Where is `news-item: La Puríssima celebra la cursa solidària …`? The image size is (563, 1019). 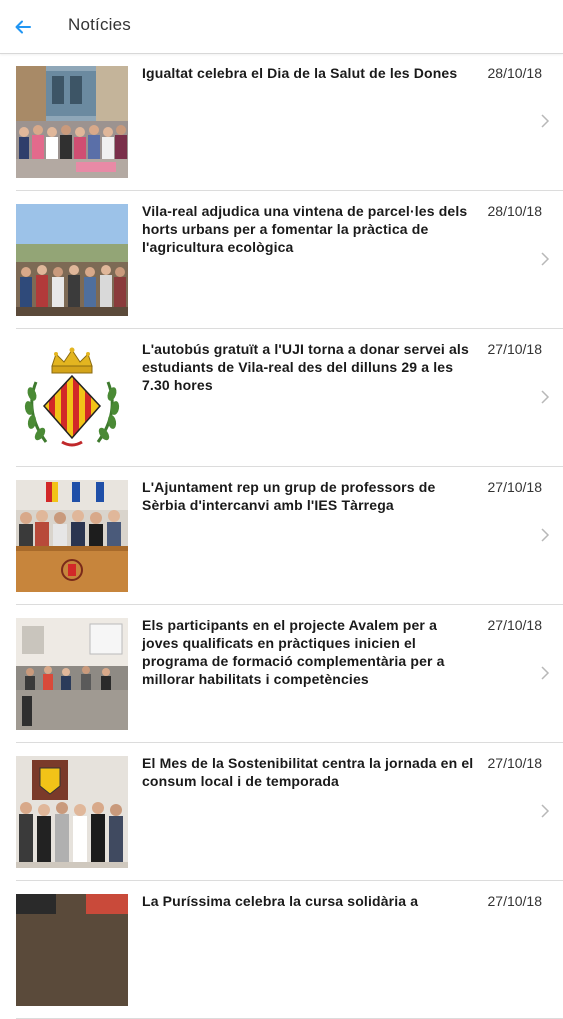 news-item: La Puríssima celebra la cursa solidària … is located at coordinates (289, 950).